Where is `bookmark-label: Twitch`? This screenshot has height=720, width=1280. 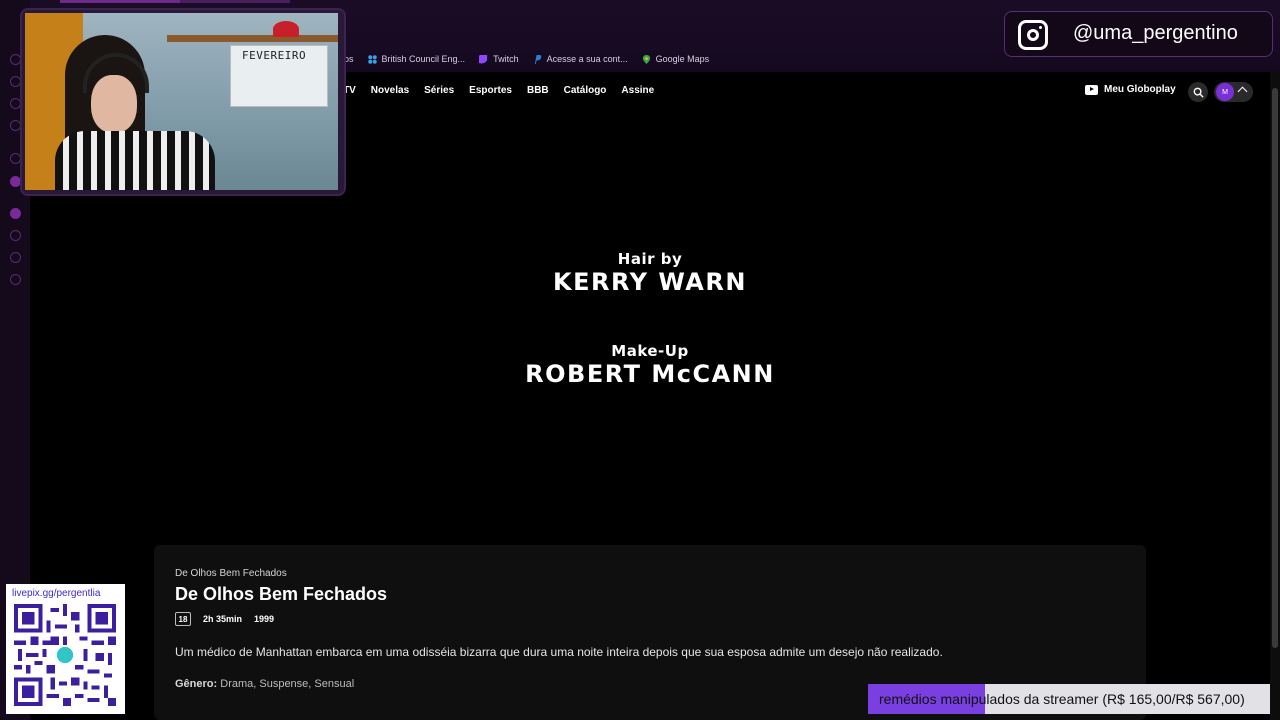
bookmark-label: Twitch is located at coordinates (506, 59).